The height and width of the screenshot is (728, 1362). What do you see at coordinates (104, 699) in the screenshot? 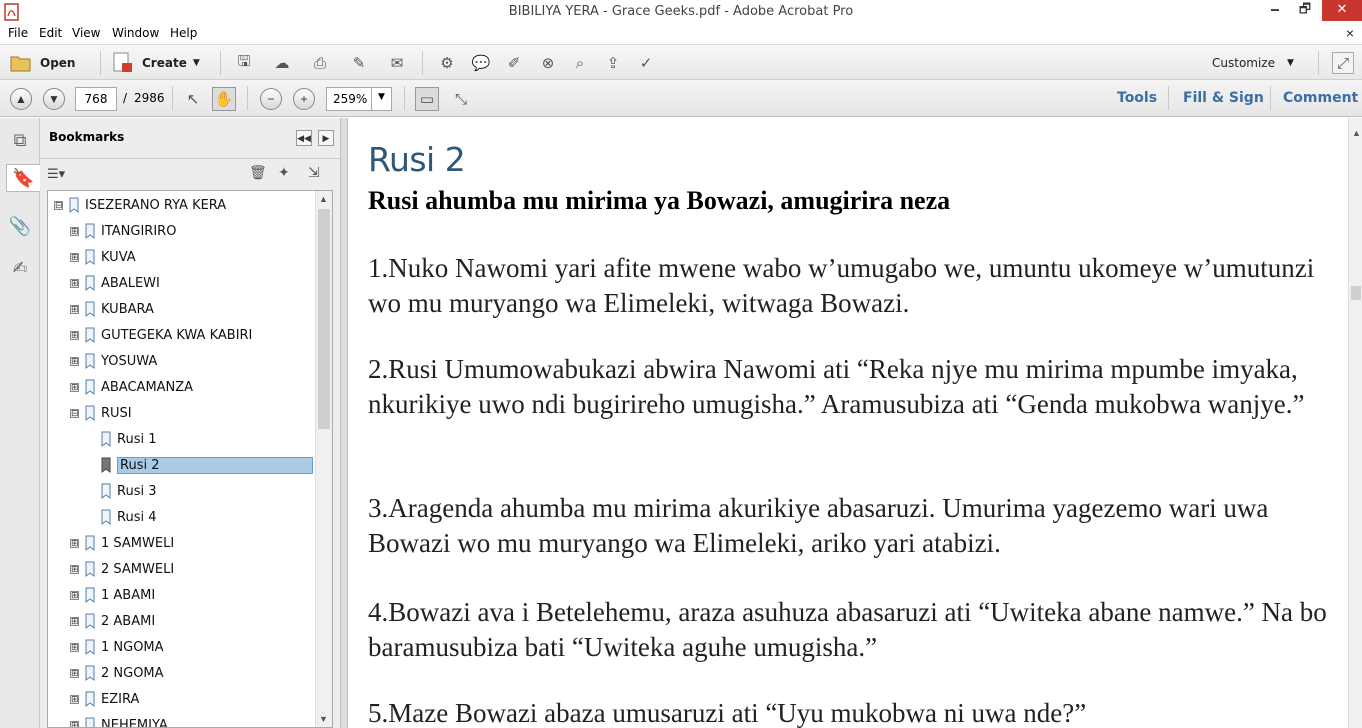
I see `bookmark-row: ⊞ EZIRA` at bounding box center [104, 699].